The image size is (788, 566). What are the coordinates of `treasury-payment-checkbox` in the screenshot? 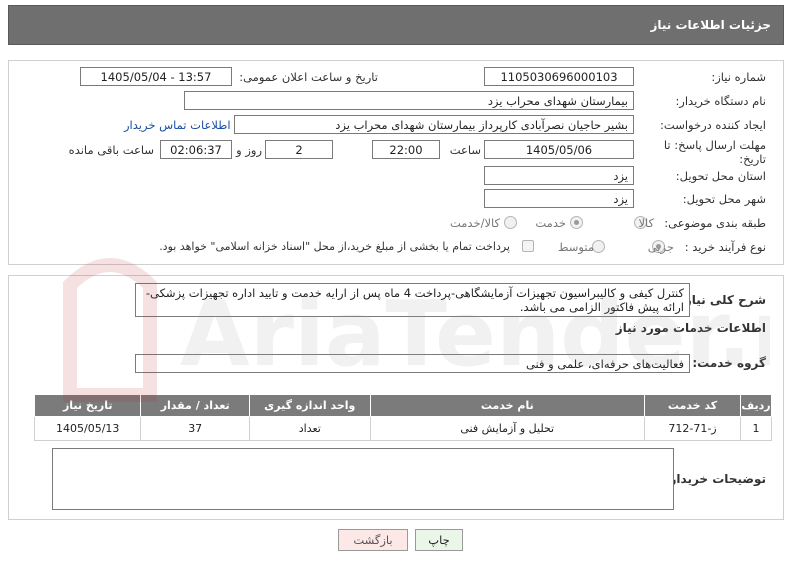 It's located at (528, 246).